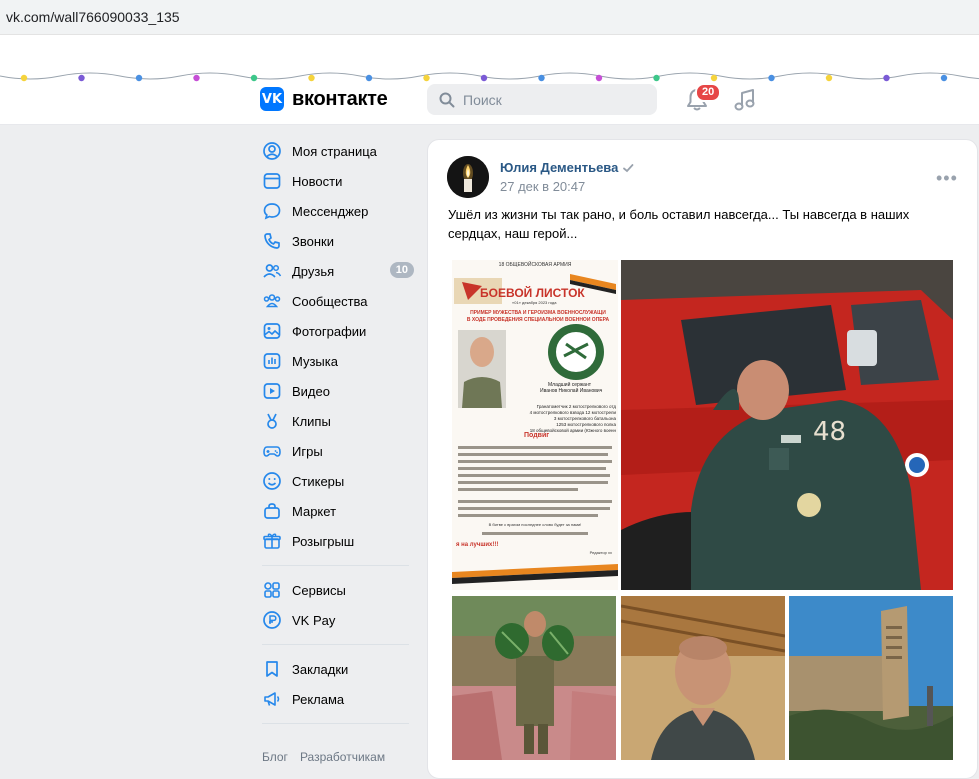 The height and width of the screenshot is (779, 979). I want to click on sidebar-item-friends: Друзья 10, so click(337, 271).